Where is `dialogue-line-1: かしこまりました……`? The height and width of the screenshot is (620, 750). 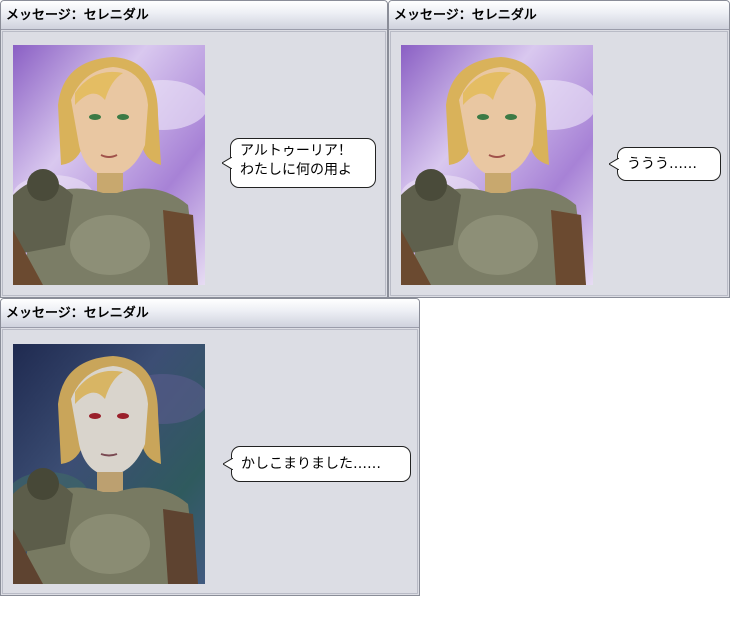 dialogue-line-1: かしこまりました…… is located at coordinates (311, 464).